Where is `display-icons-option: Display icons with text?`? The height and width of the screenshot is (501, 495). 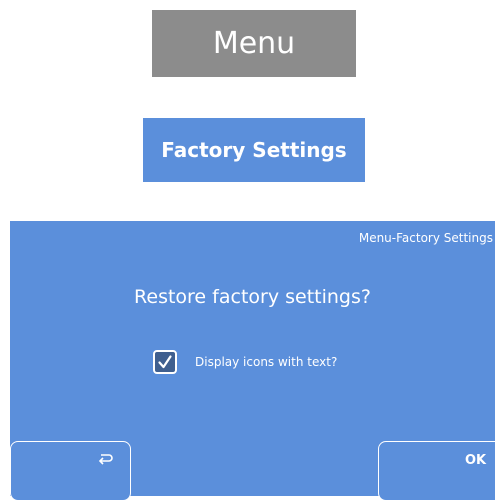 display-icons-option: Display icons with text? is located at coordinates (245, 362).